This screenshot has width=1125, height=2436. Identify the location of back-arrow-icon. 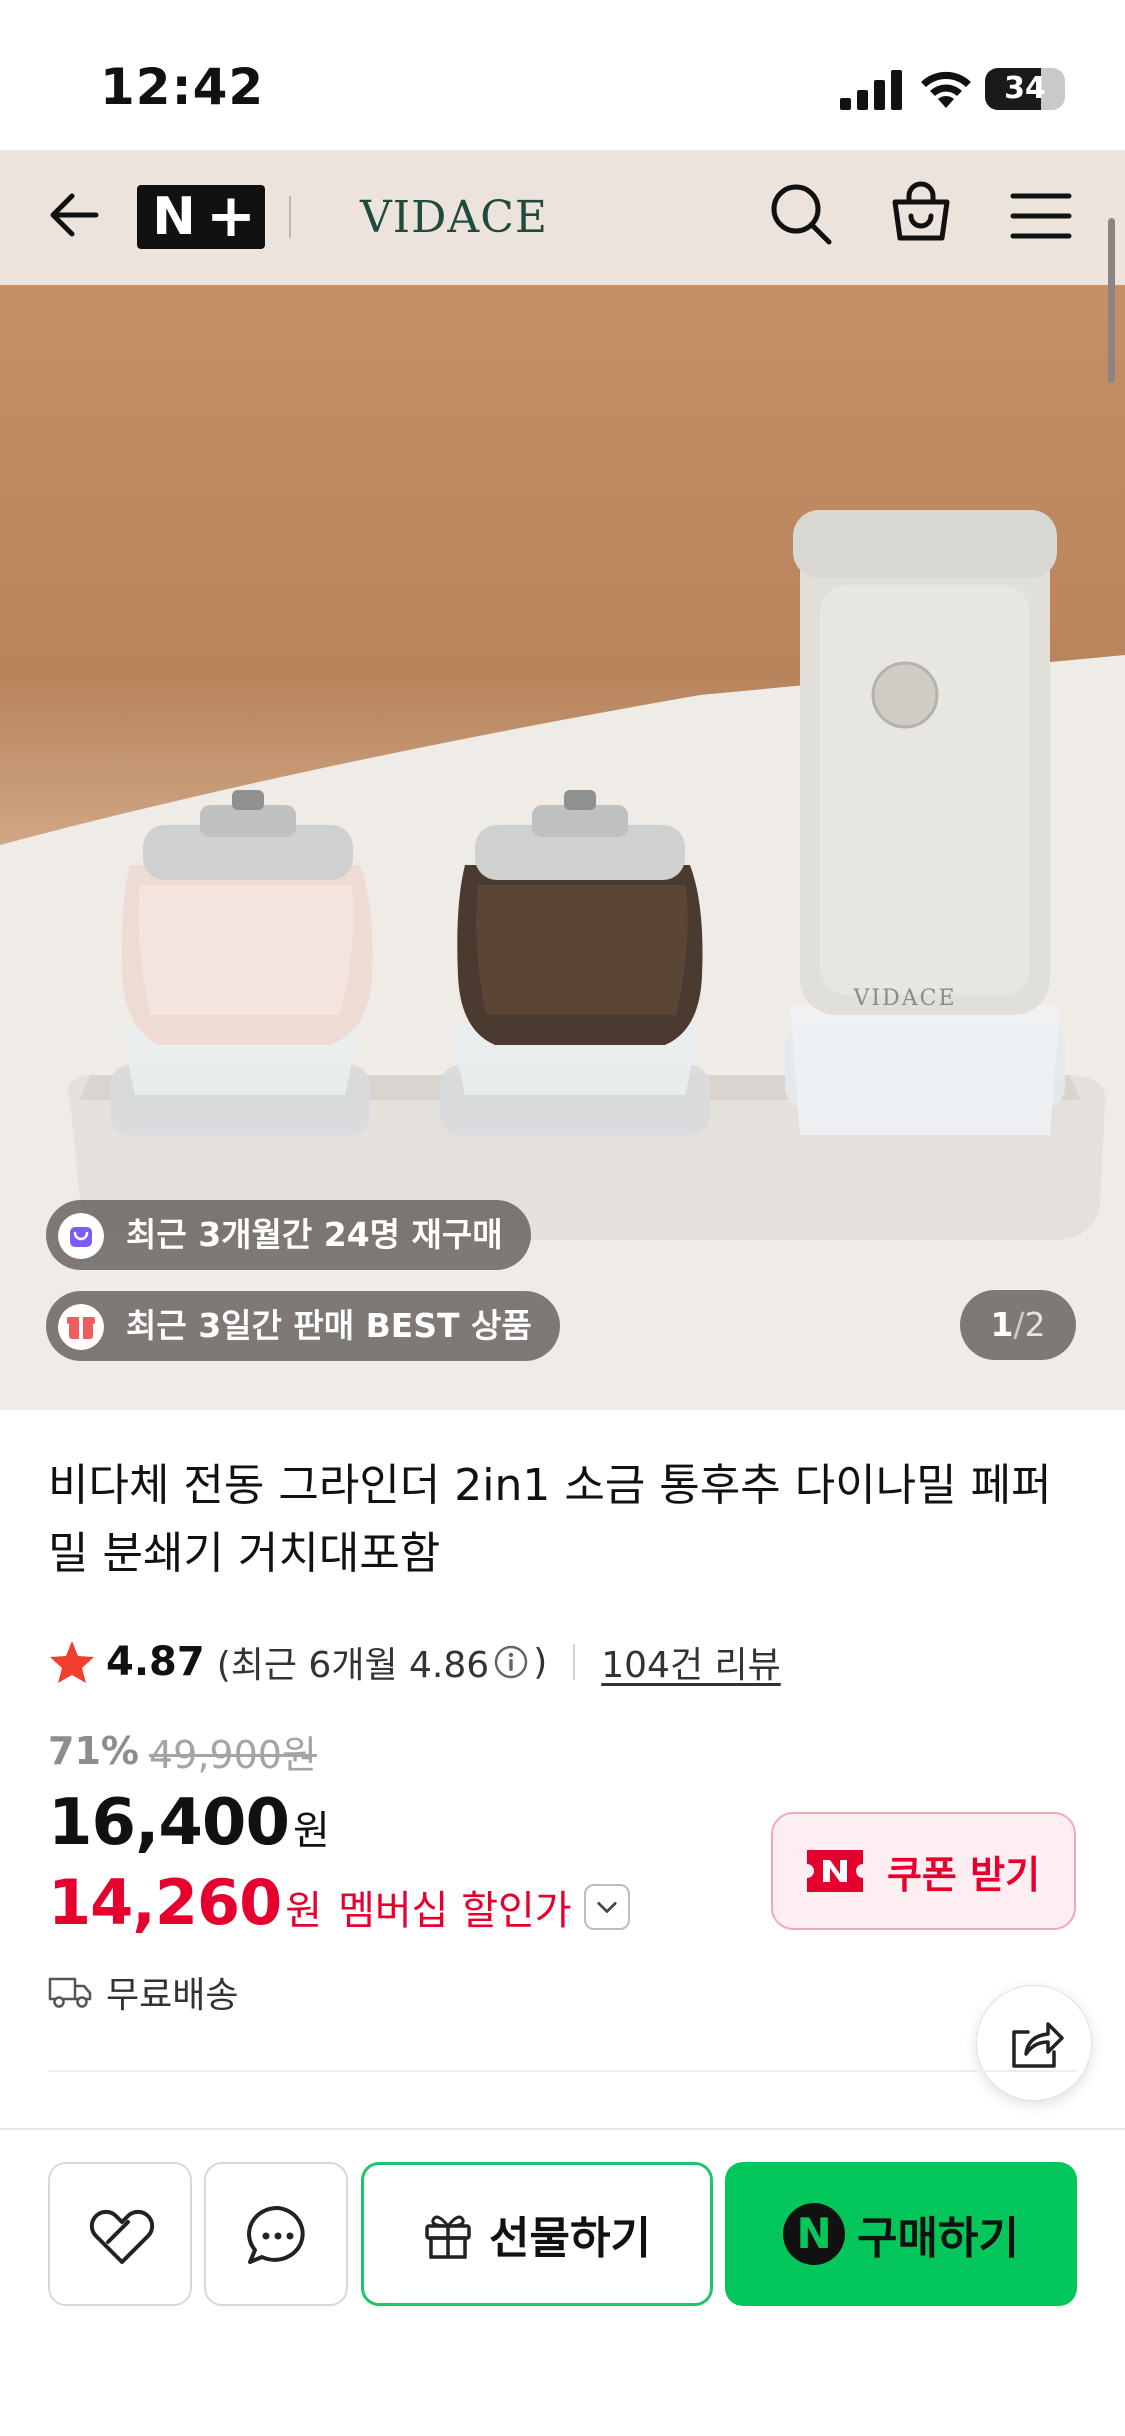
(75, 215).